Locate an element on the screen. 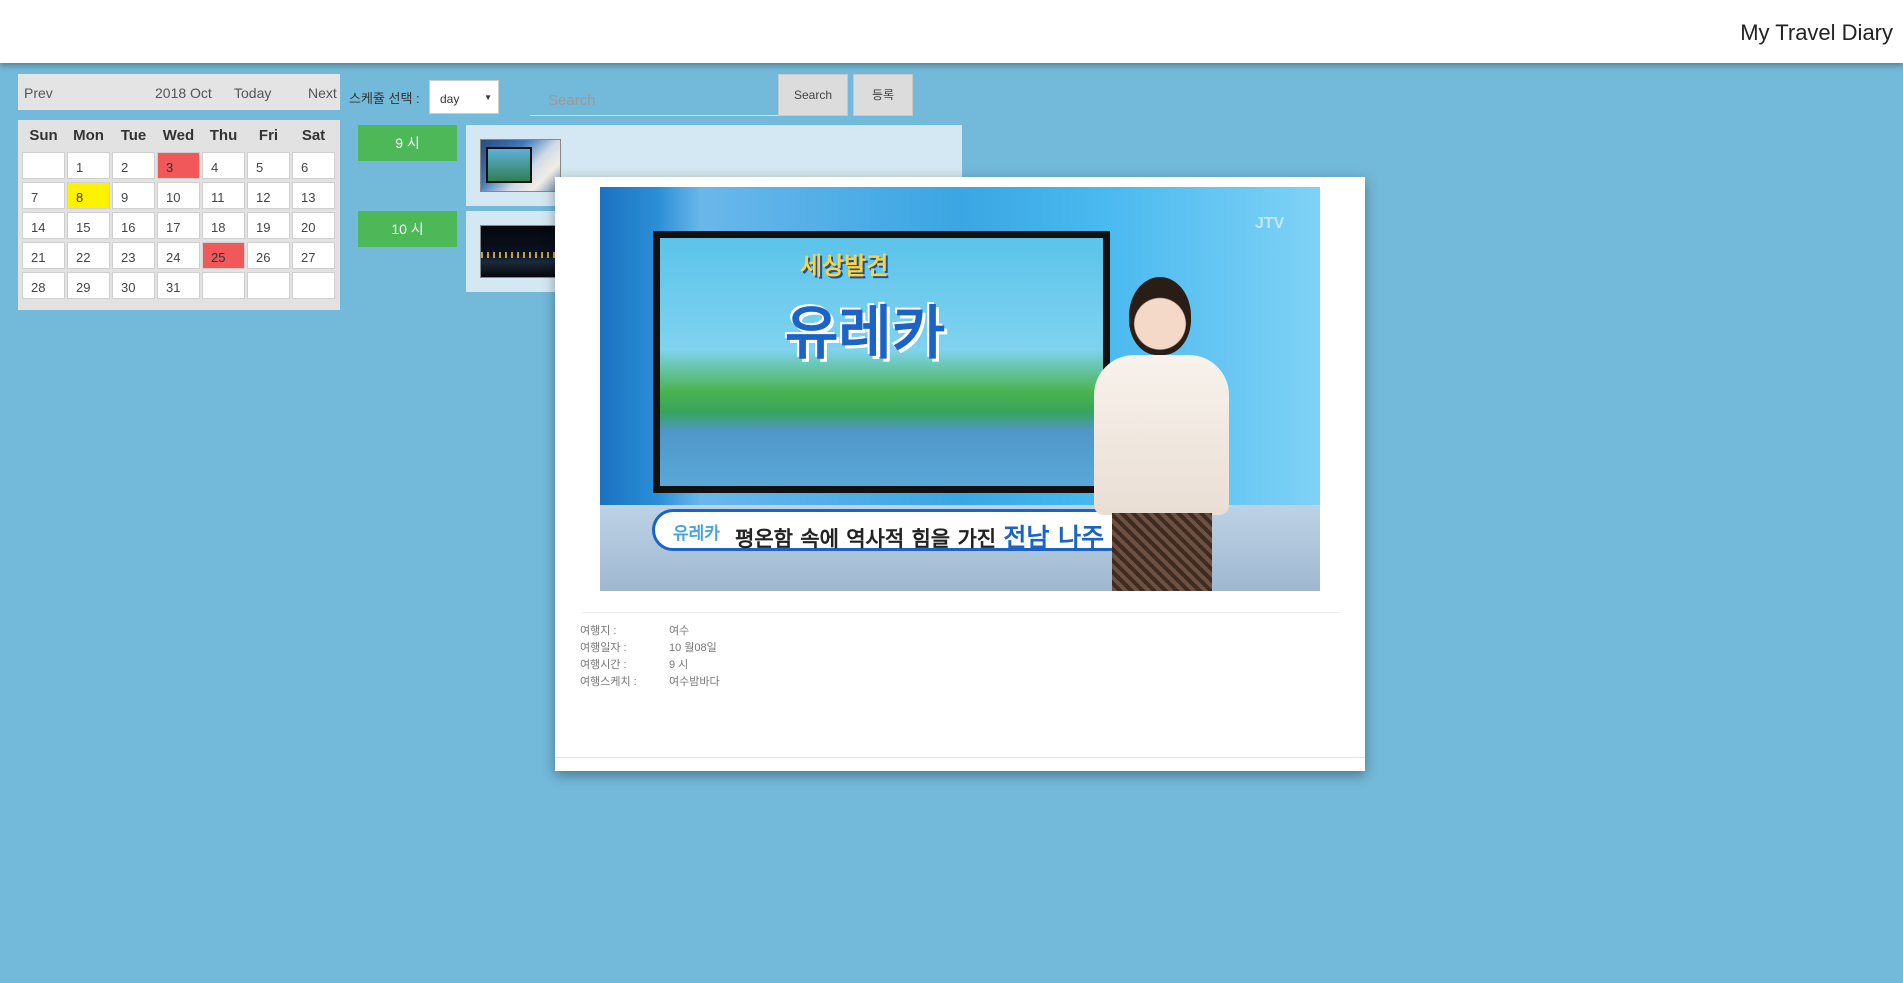 Image resolution: width=1903 pixels, height=983 pixels. calendar-week-row: 7 8 9 10 11 12 13 is located at coordinates (180, 195).